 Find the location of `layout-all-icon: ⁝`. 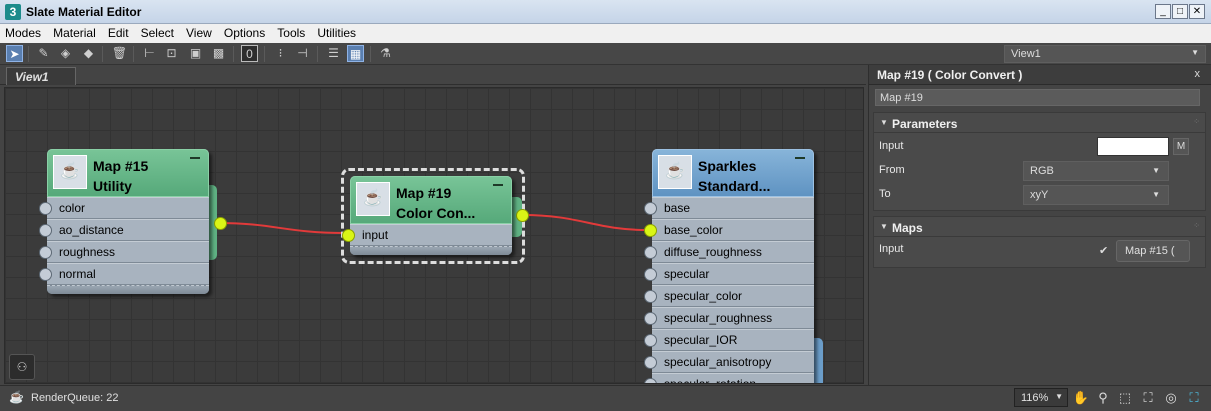

layout-all-icon: ⁝ is located at coordinates (280, 53).